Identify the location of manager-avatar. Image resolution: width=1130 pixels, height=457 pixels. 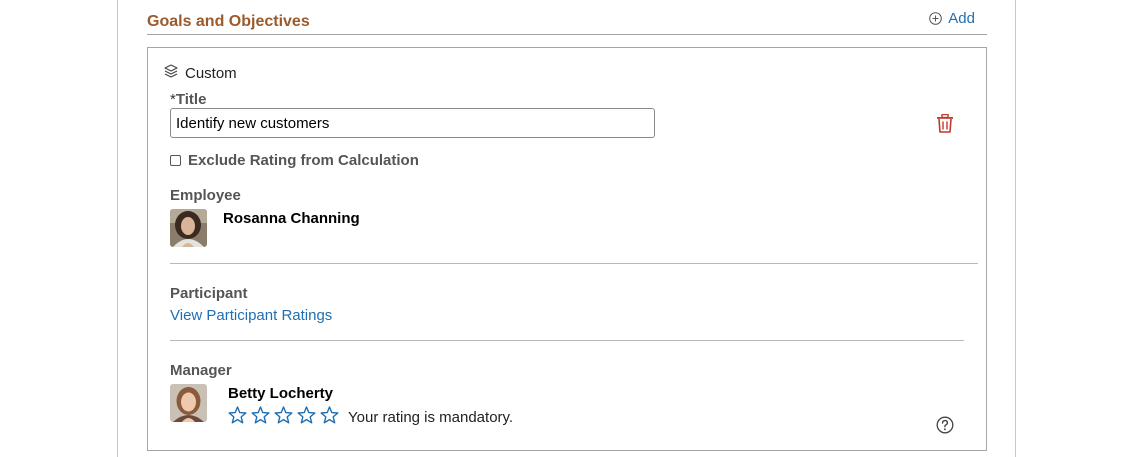
(188, 403).